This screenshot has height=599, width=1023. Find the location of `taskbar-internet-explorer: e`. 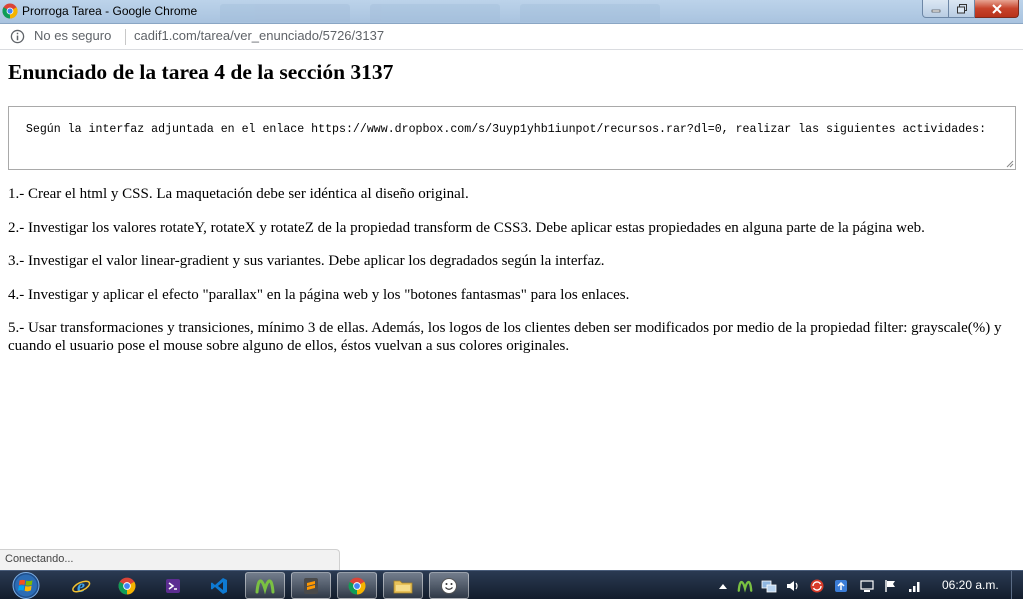

taskbar-internet-explorer: e is located at coordinates (81, 585).